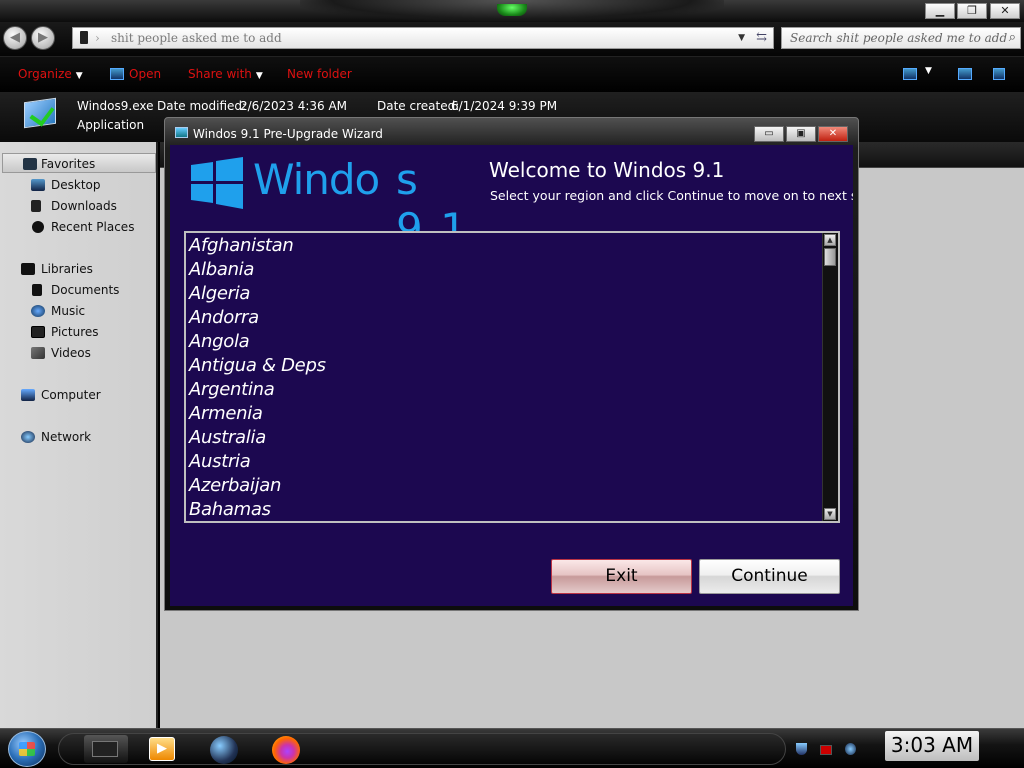 This screenshot has height=768, width=1024. I want to click on wizard-maximize-button: ▣, so click(801, 134).